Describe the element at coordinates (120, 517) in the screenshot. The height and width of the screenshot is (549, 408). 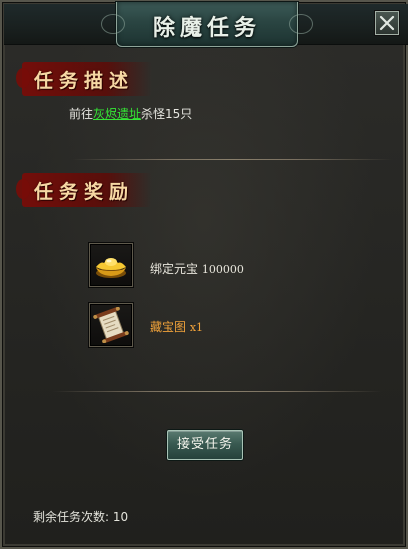
I see `remaining-value: 10` at that location.